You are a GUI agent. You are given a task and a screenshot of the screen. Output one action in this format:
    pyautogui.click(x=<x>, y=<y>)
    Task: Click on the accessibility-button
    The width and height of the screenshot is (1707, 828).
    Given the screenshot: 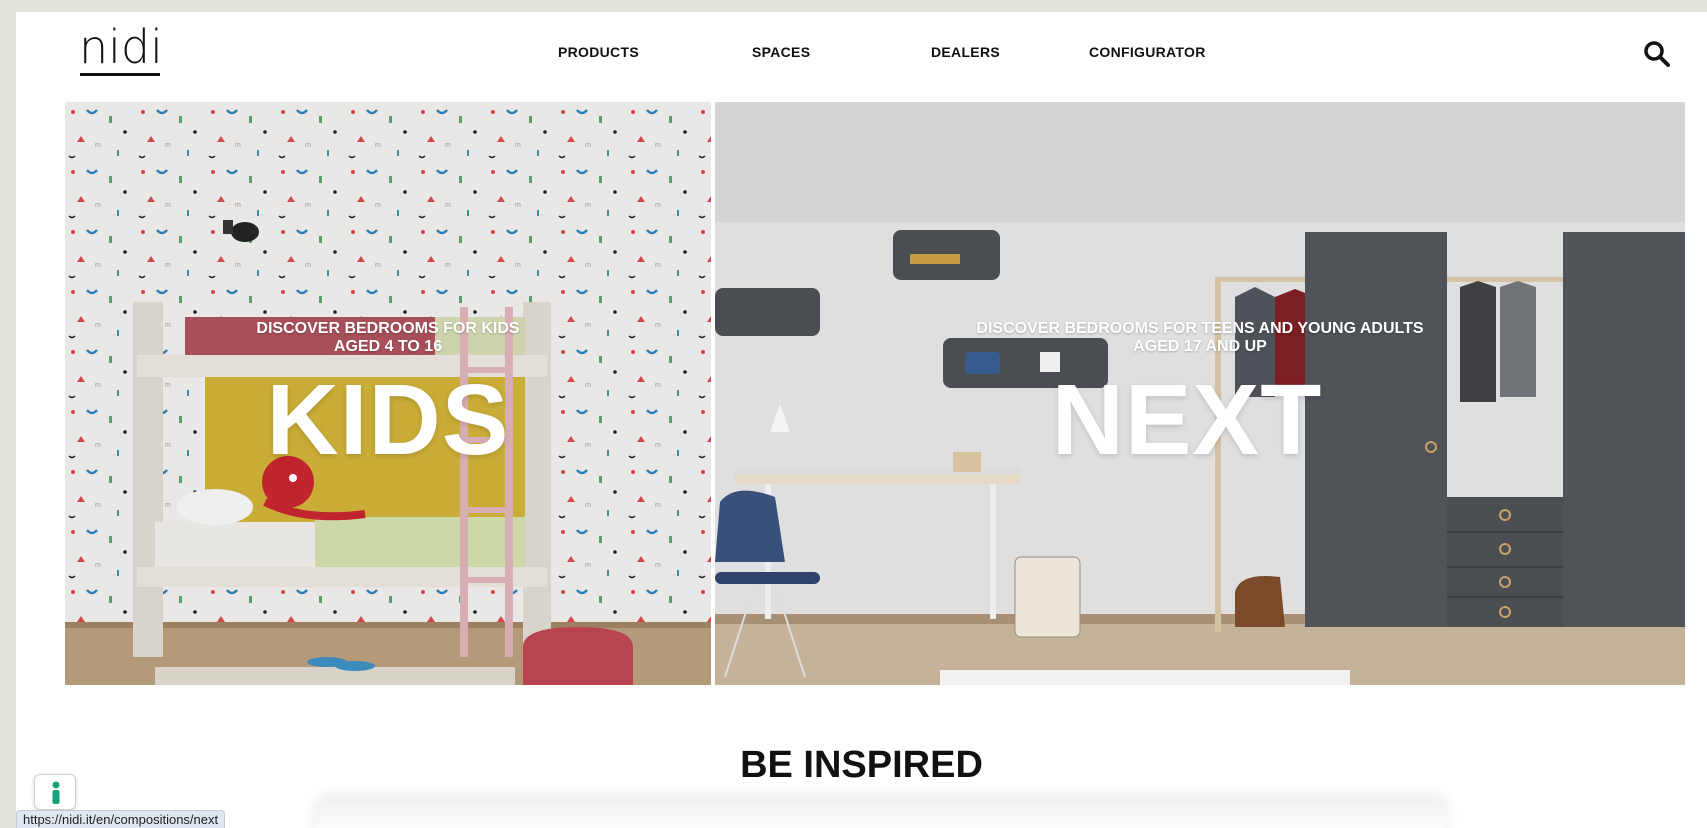 What is the action you would take?
    pyautogui.click(x=55, y=792)
    